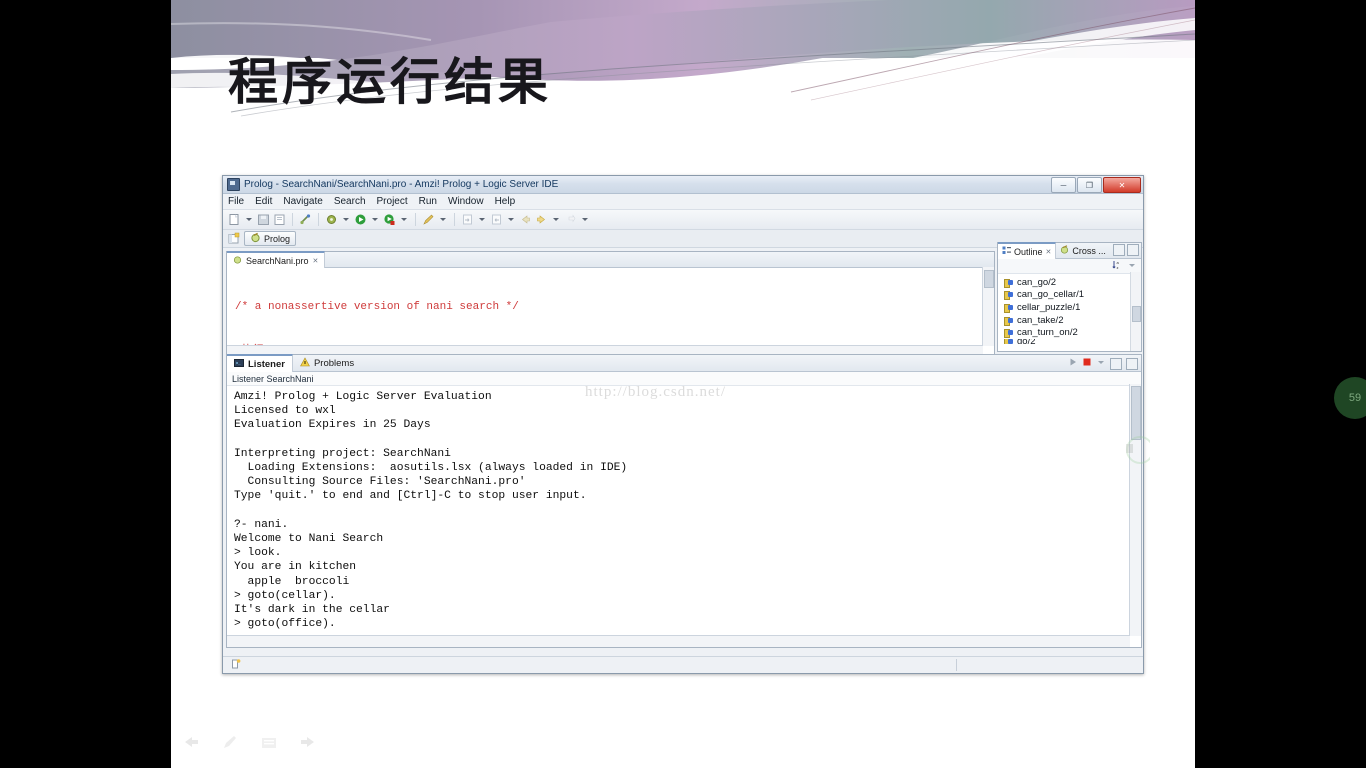  I want to click on debug-dropdown-icon, so click(346, 219).